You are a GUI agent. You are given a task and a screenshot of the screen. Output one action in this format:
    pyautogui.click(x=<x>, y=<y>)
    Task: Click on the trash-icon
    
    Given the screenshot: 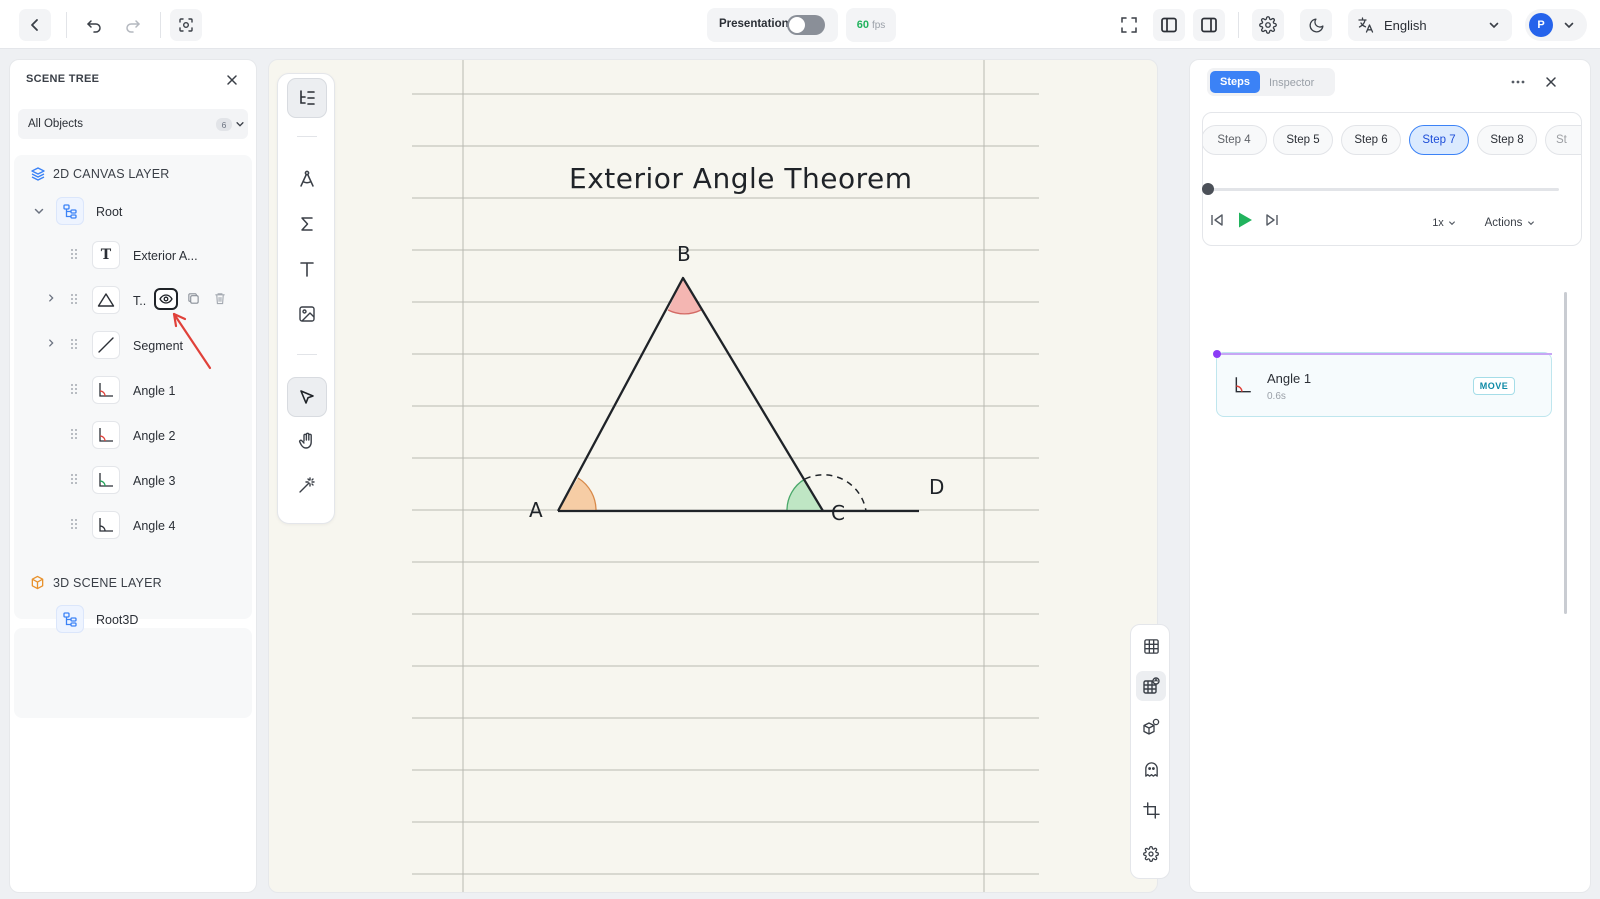 What is the action you would take?
    pyautogui.click(x=220, y=298)
    